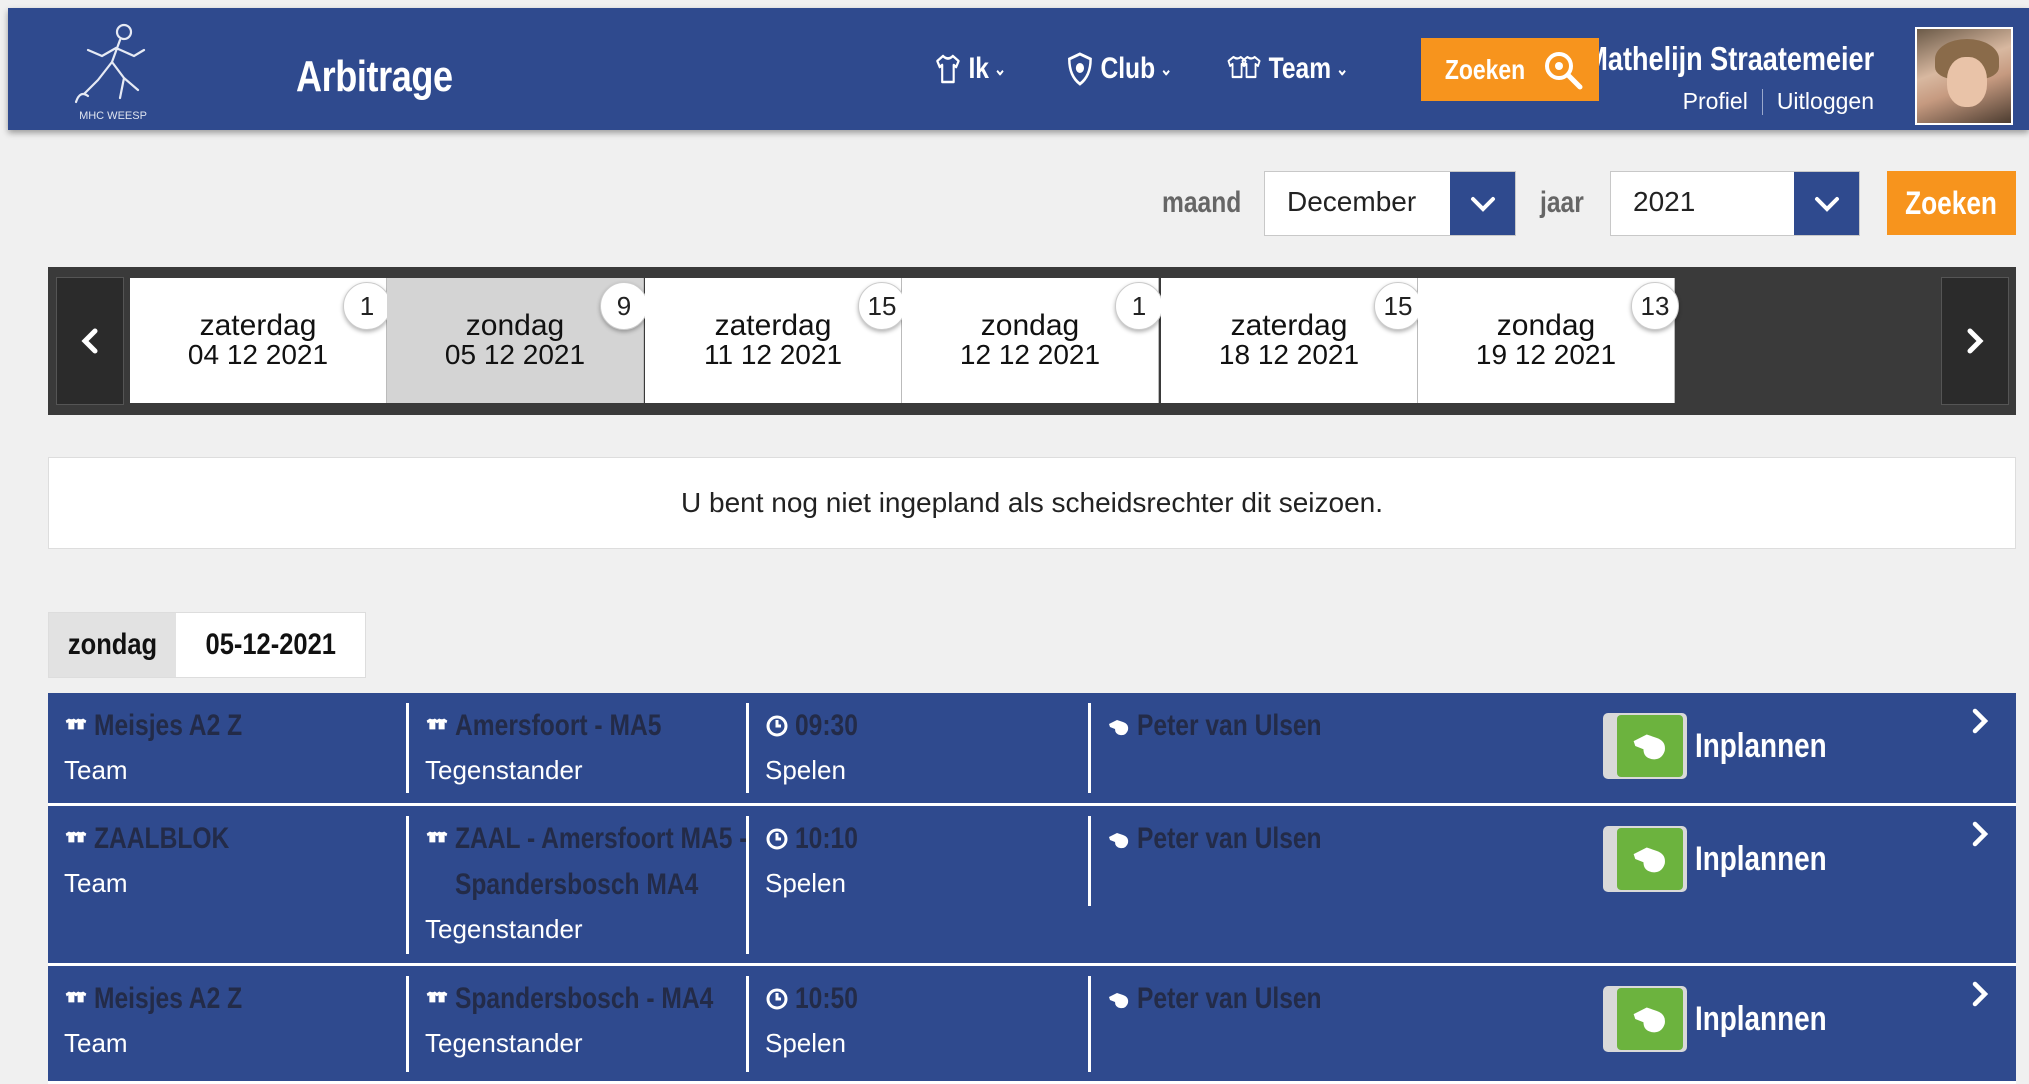 Image resolution: width=2029 pixels, height=1084 pixels. What do you see at coordinates (826, 838) in the screenshot?
I see `match-time: 10:10` at bounding box center [826, 838].